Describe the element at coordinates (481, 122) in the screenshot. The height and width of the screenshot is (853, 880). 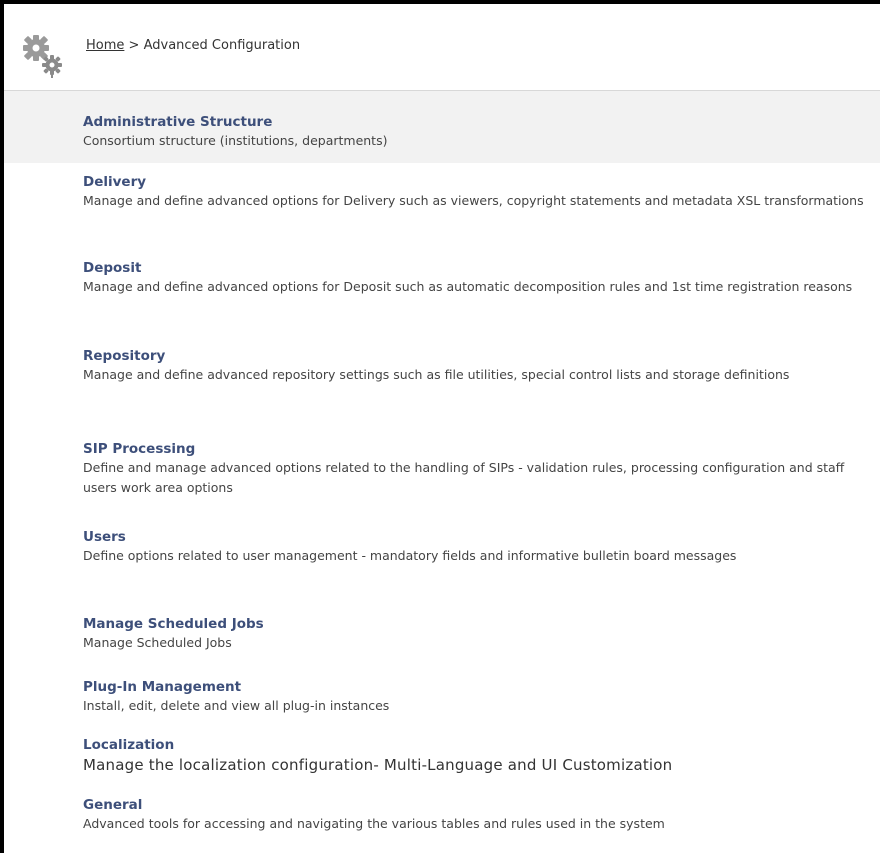
I see `config-item-title: Administrative Structure` at that location.